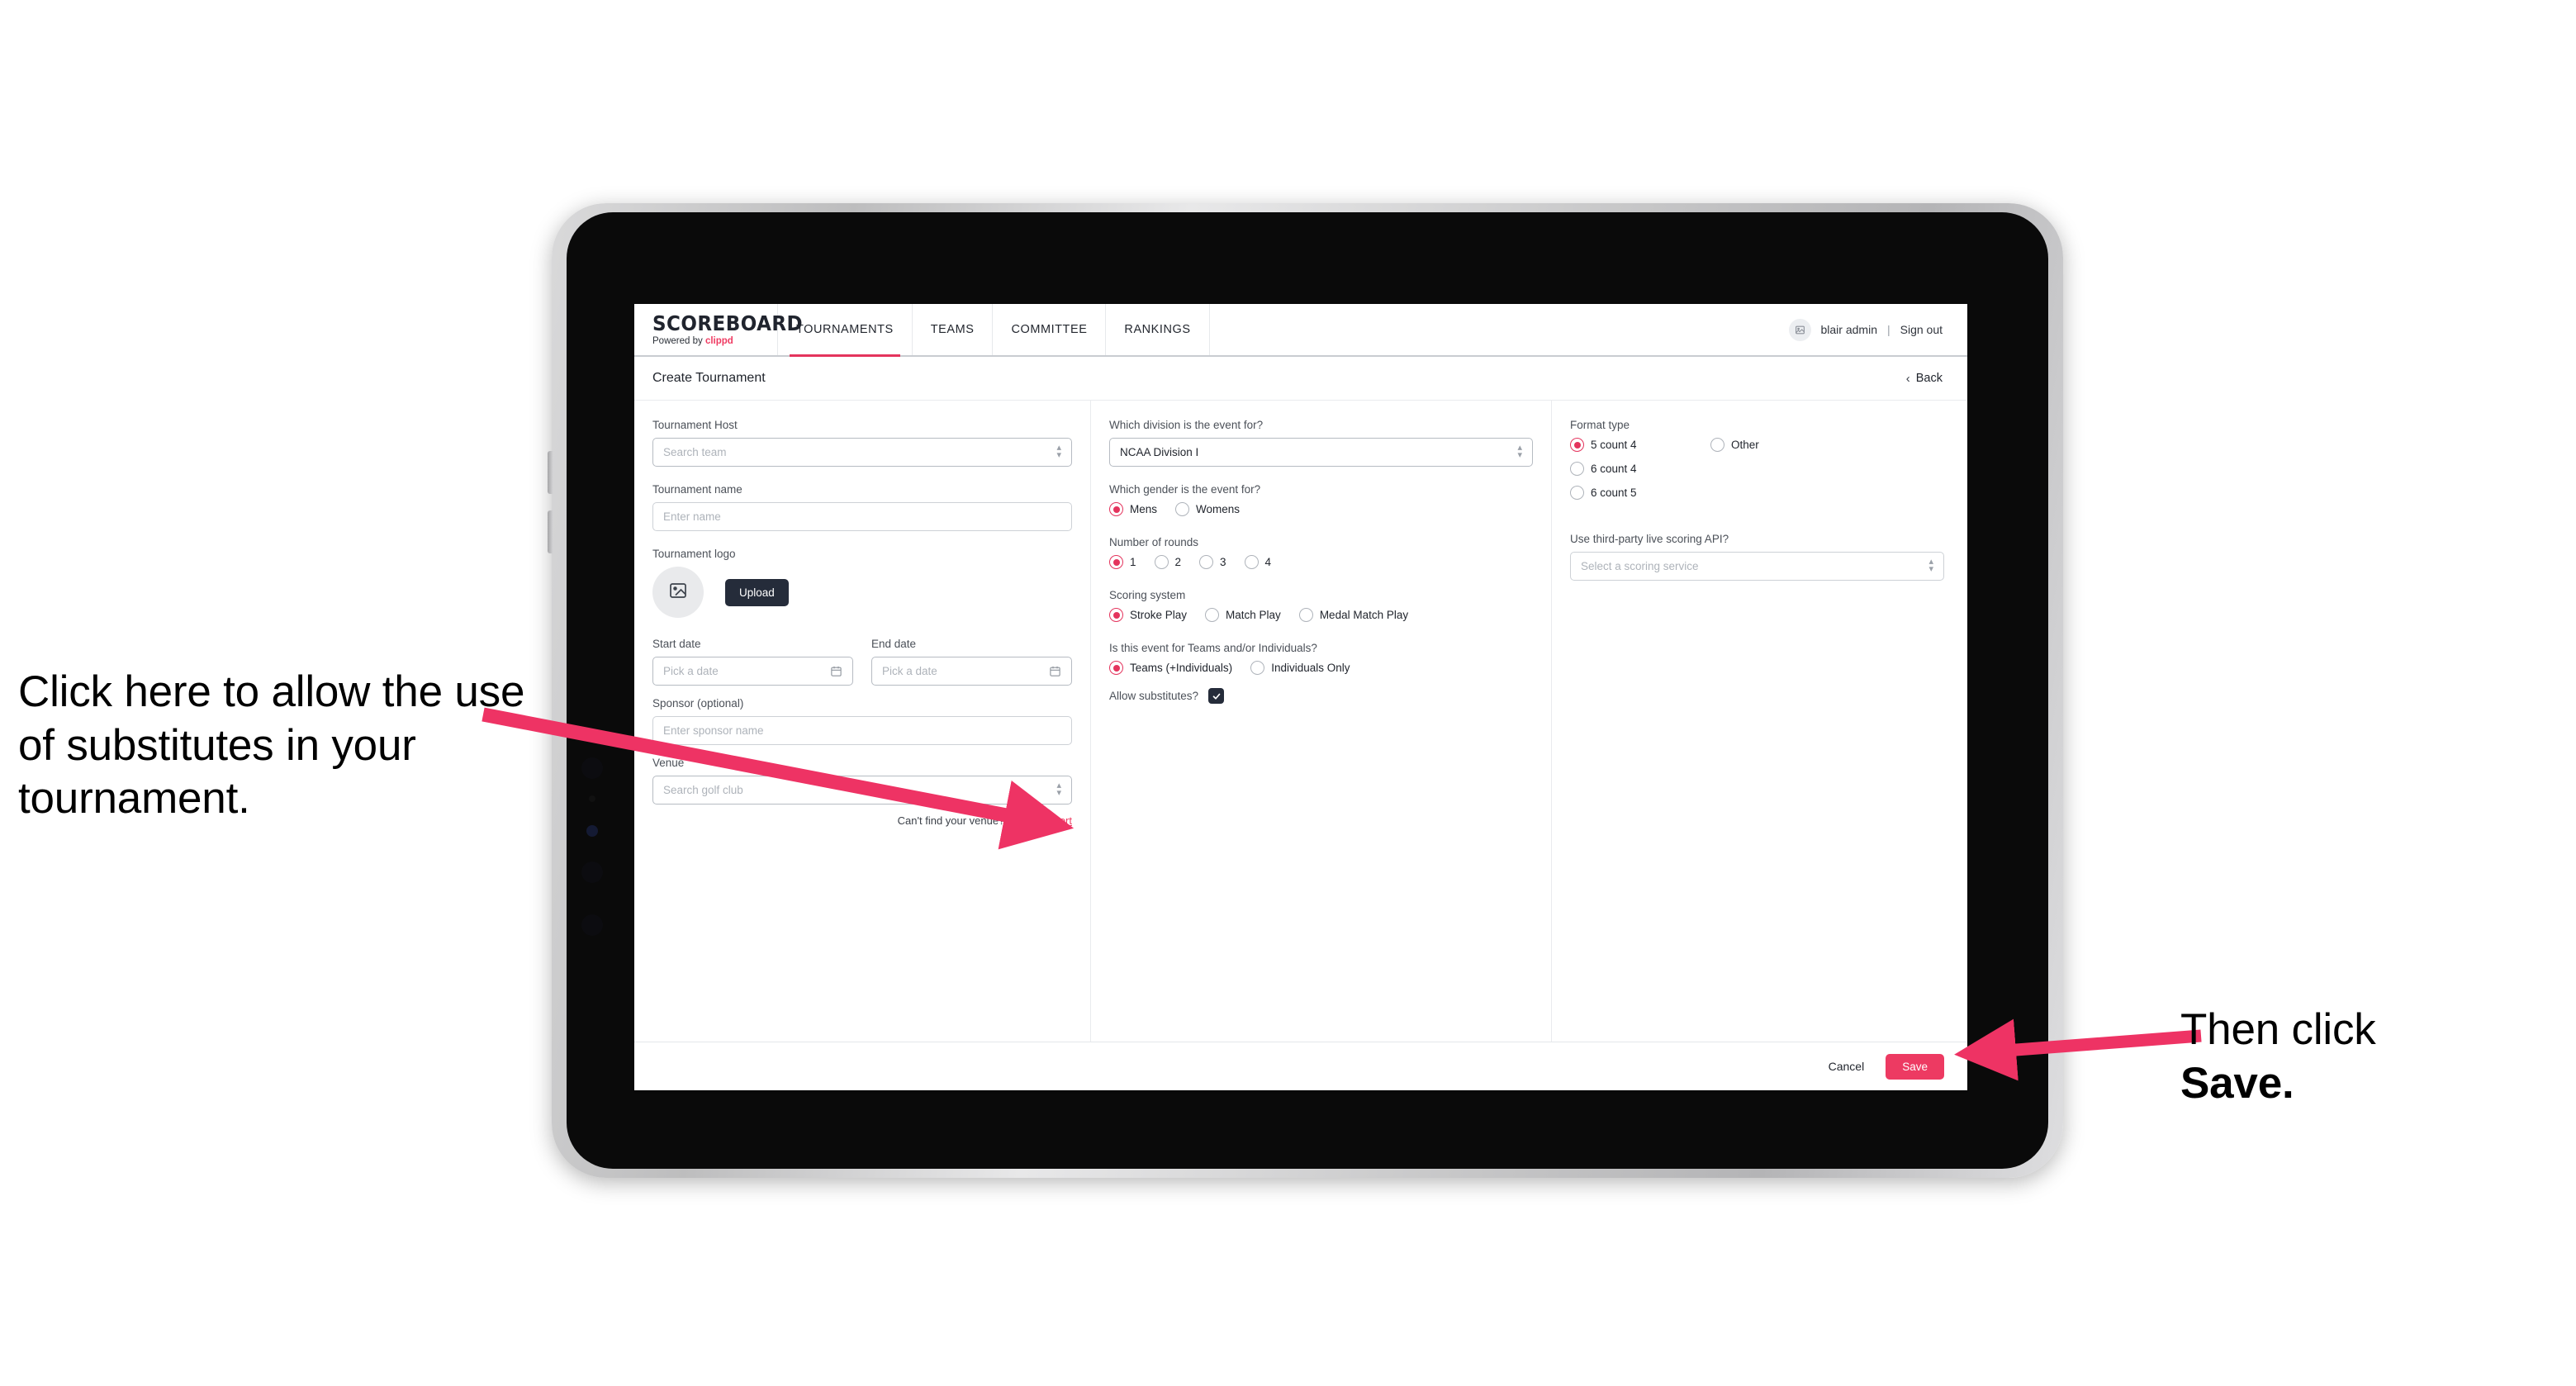 This screenshot has height=1386, width=2576. What do you see at coordinates (1159, 615) in the screenshot?
I see `stroke-play-label: Stroke Play` at bounding box center [1159, 615].